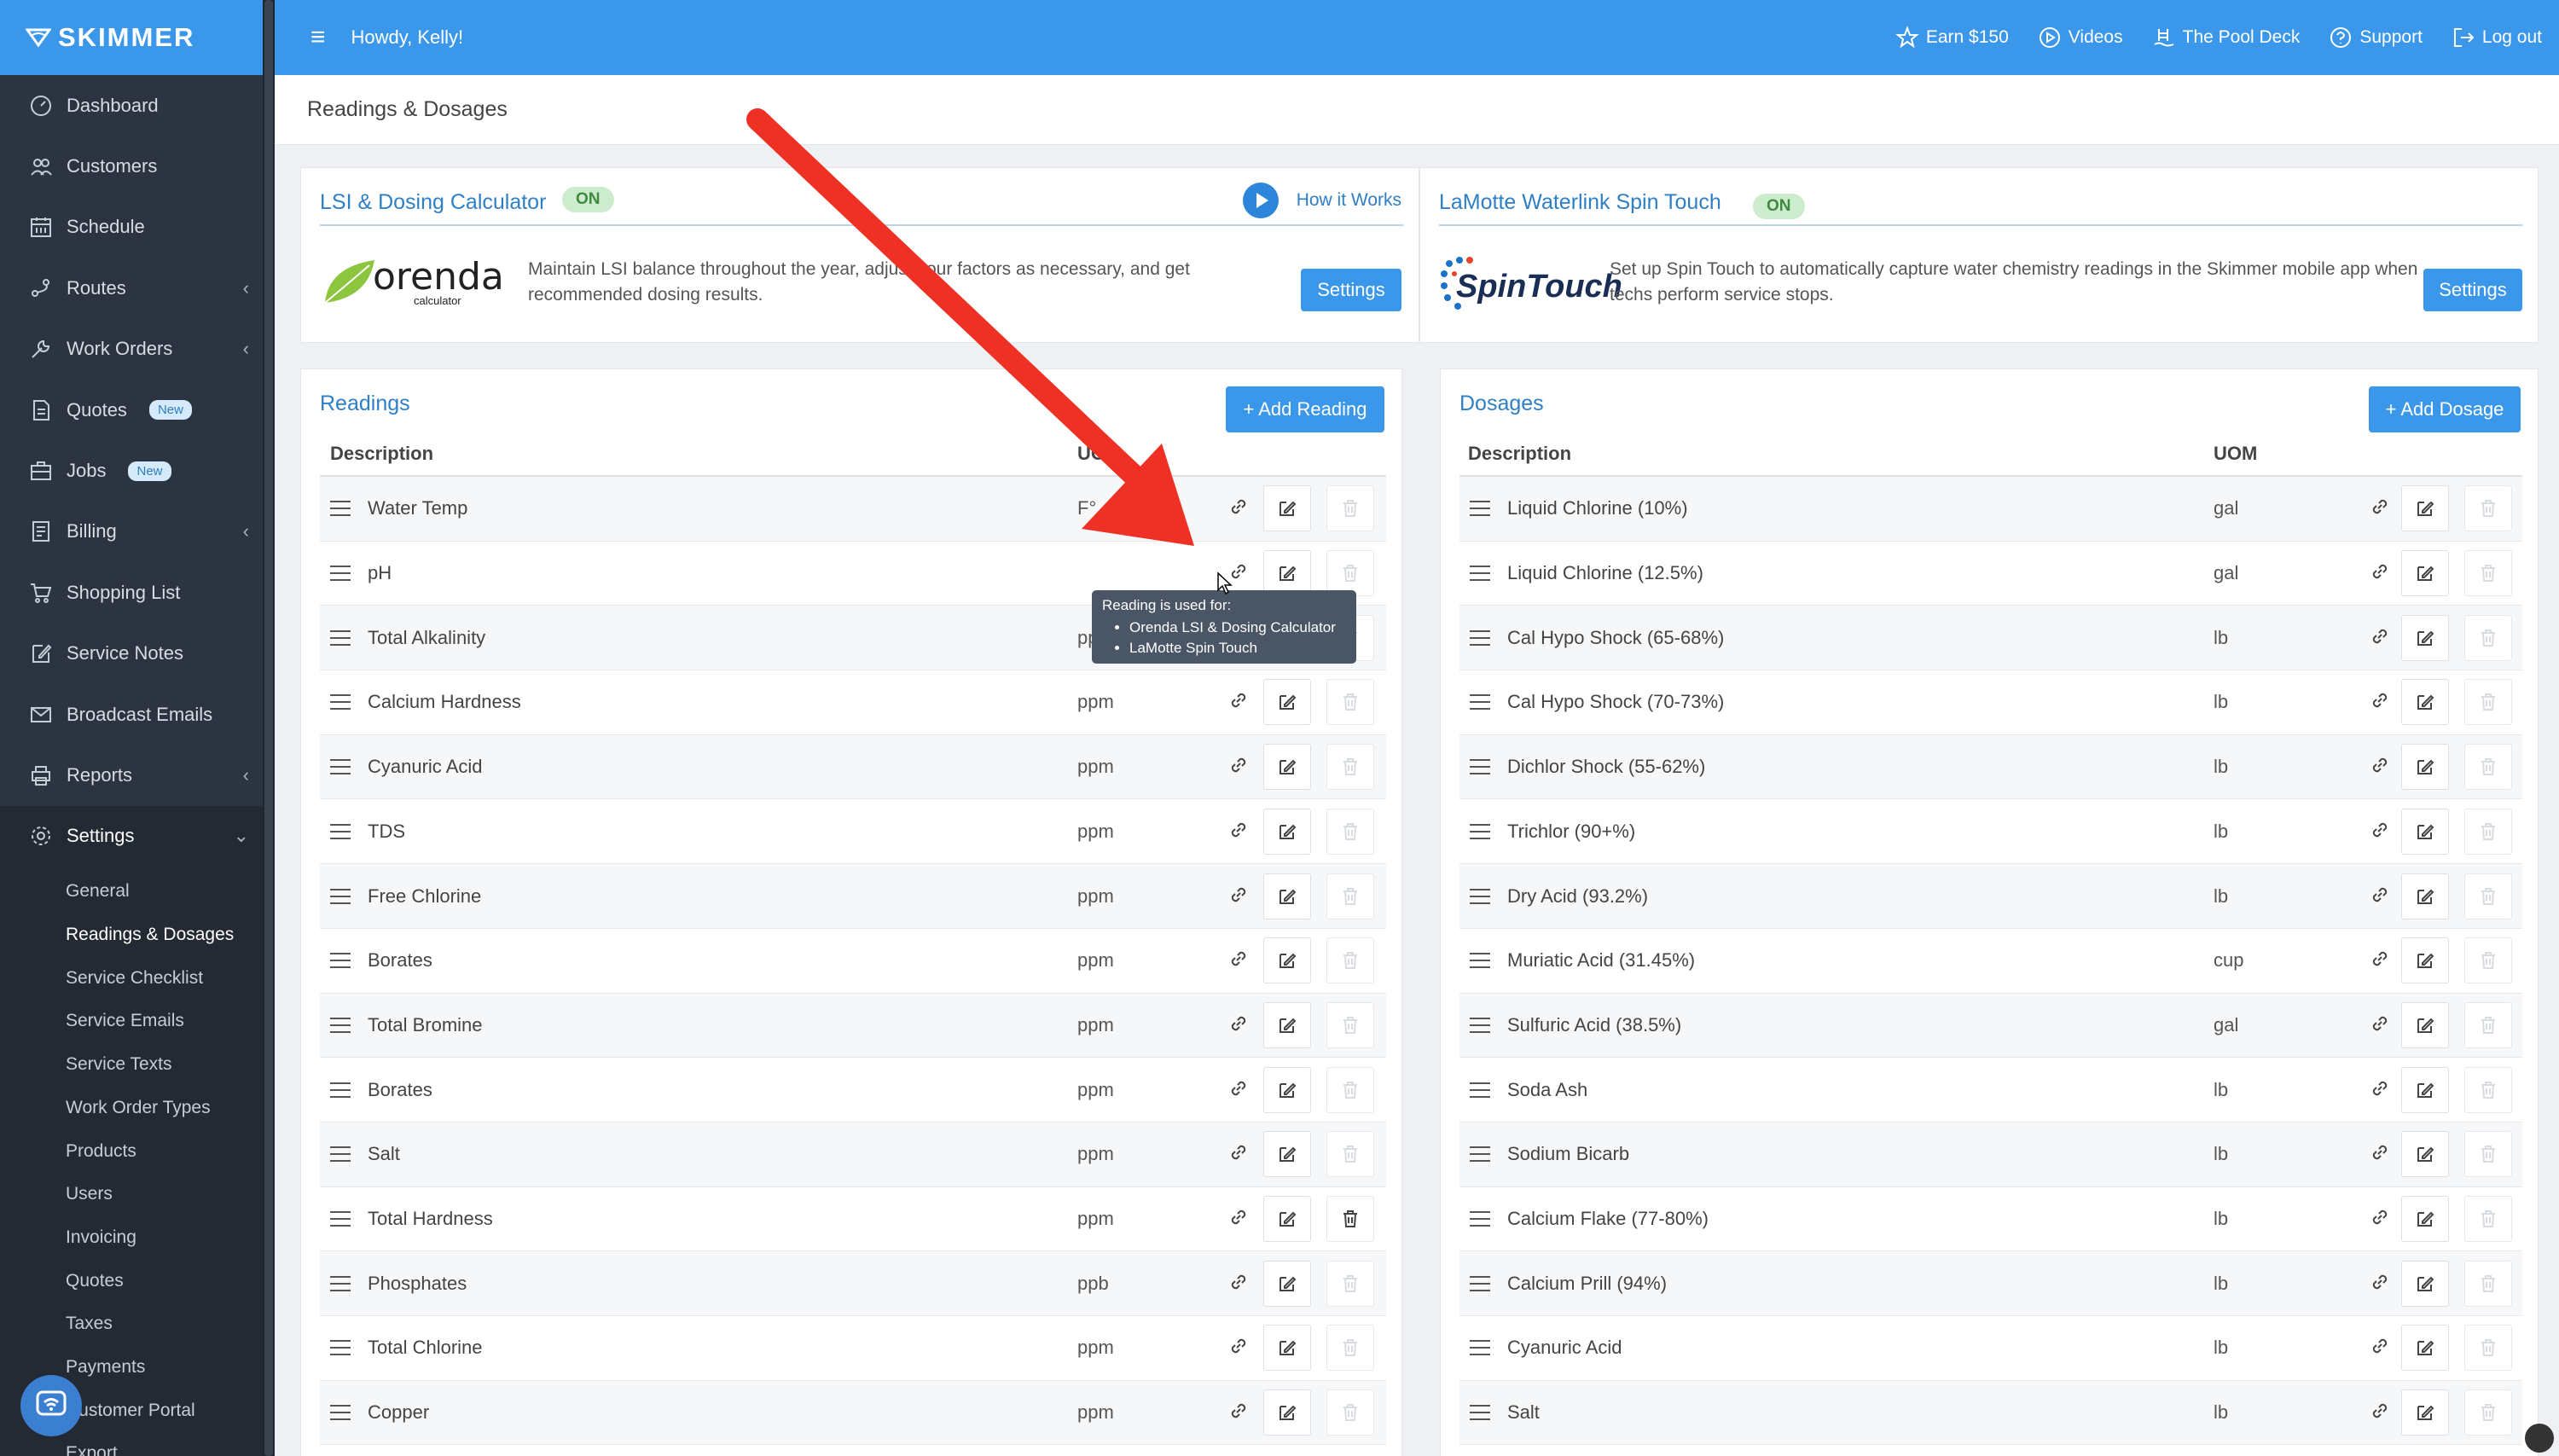 The width and height of the screenshot is (2559, 1456). I want to click on lsi-status-badge: ON, so click(588, 199).